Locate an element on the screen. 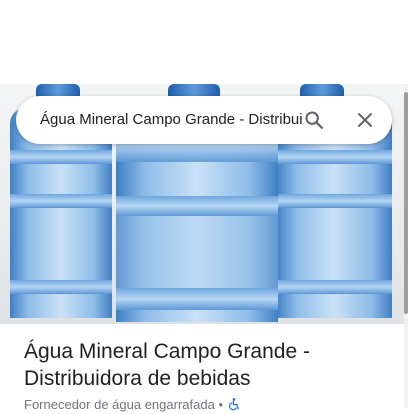  wheelchair-icon is located at coordinates (233, 404).